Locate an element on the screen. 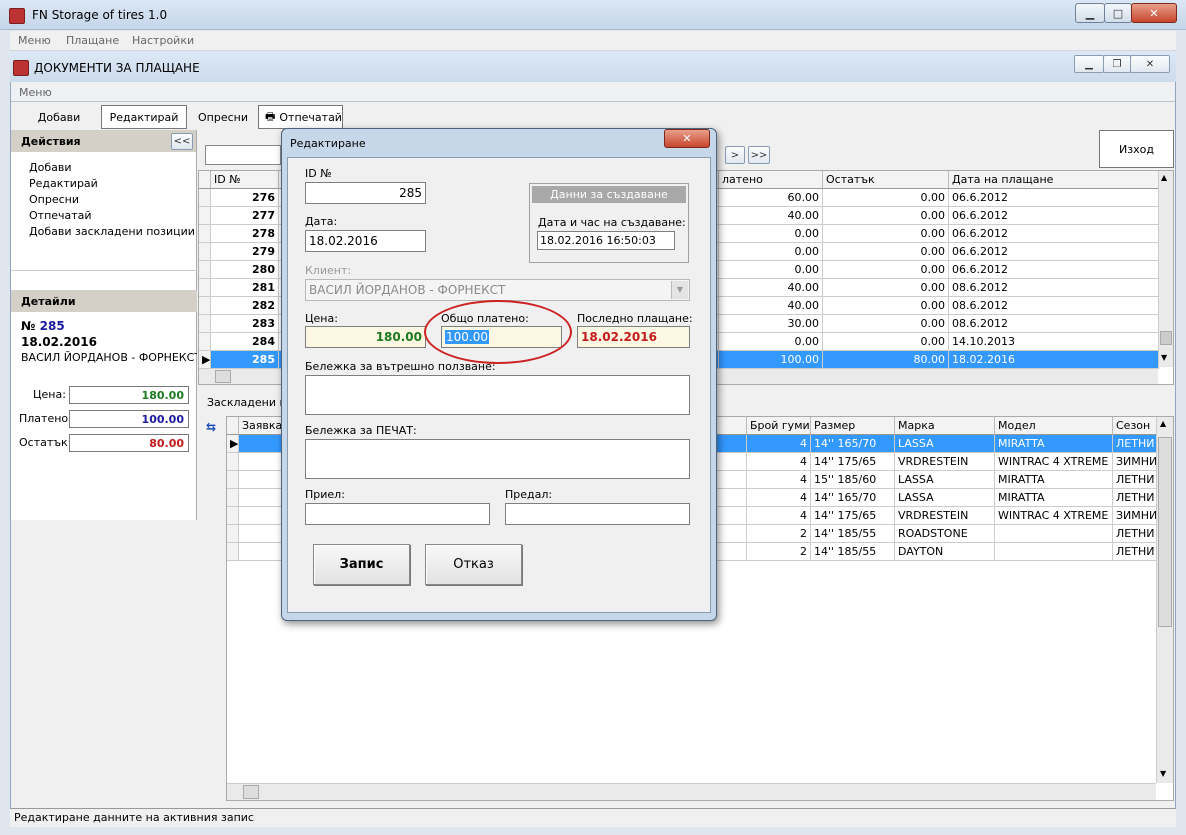 Image resolution: width=1186 pixels, height=835 pixels. cell-brand: DAYTON is located at coordinates (945, 552).